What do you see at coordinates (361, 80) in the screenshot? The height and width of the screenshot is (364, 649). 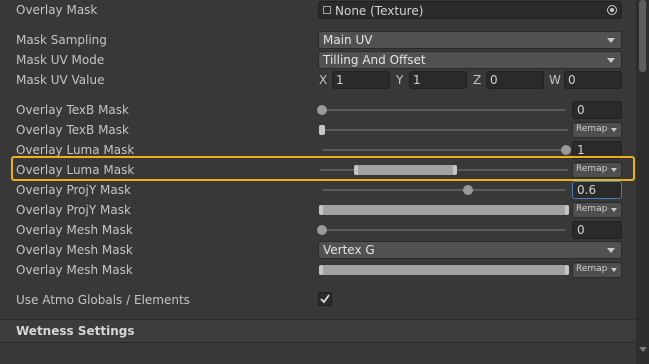 I see `x-field: 1` at bounding box center [361, 80].